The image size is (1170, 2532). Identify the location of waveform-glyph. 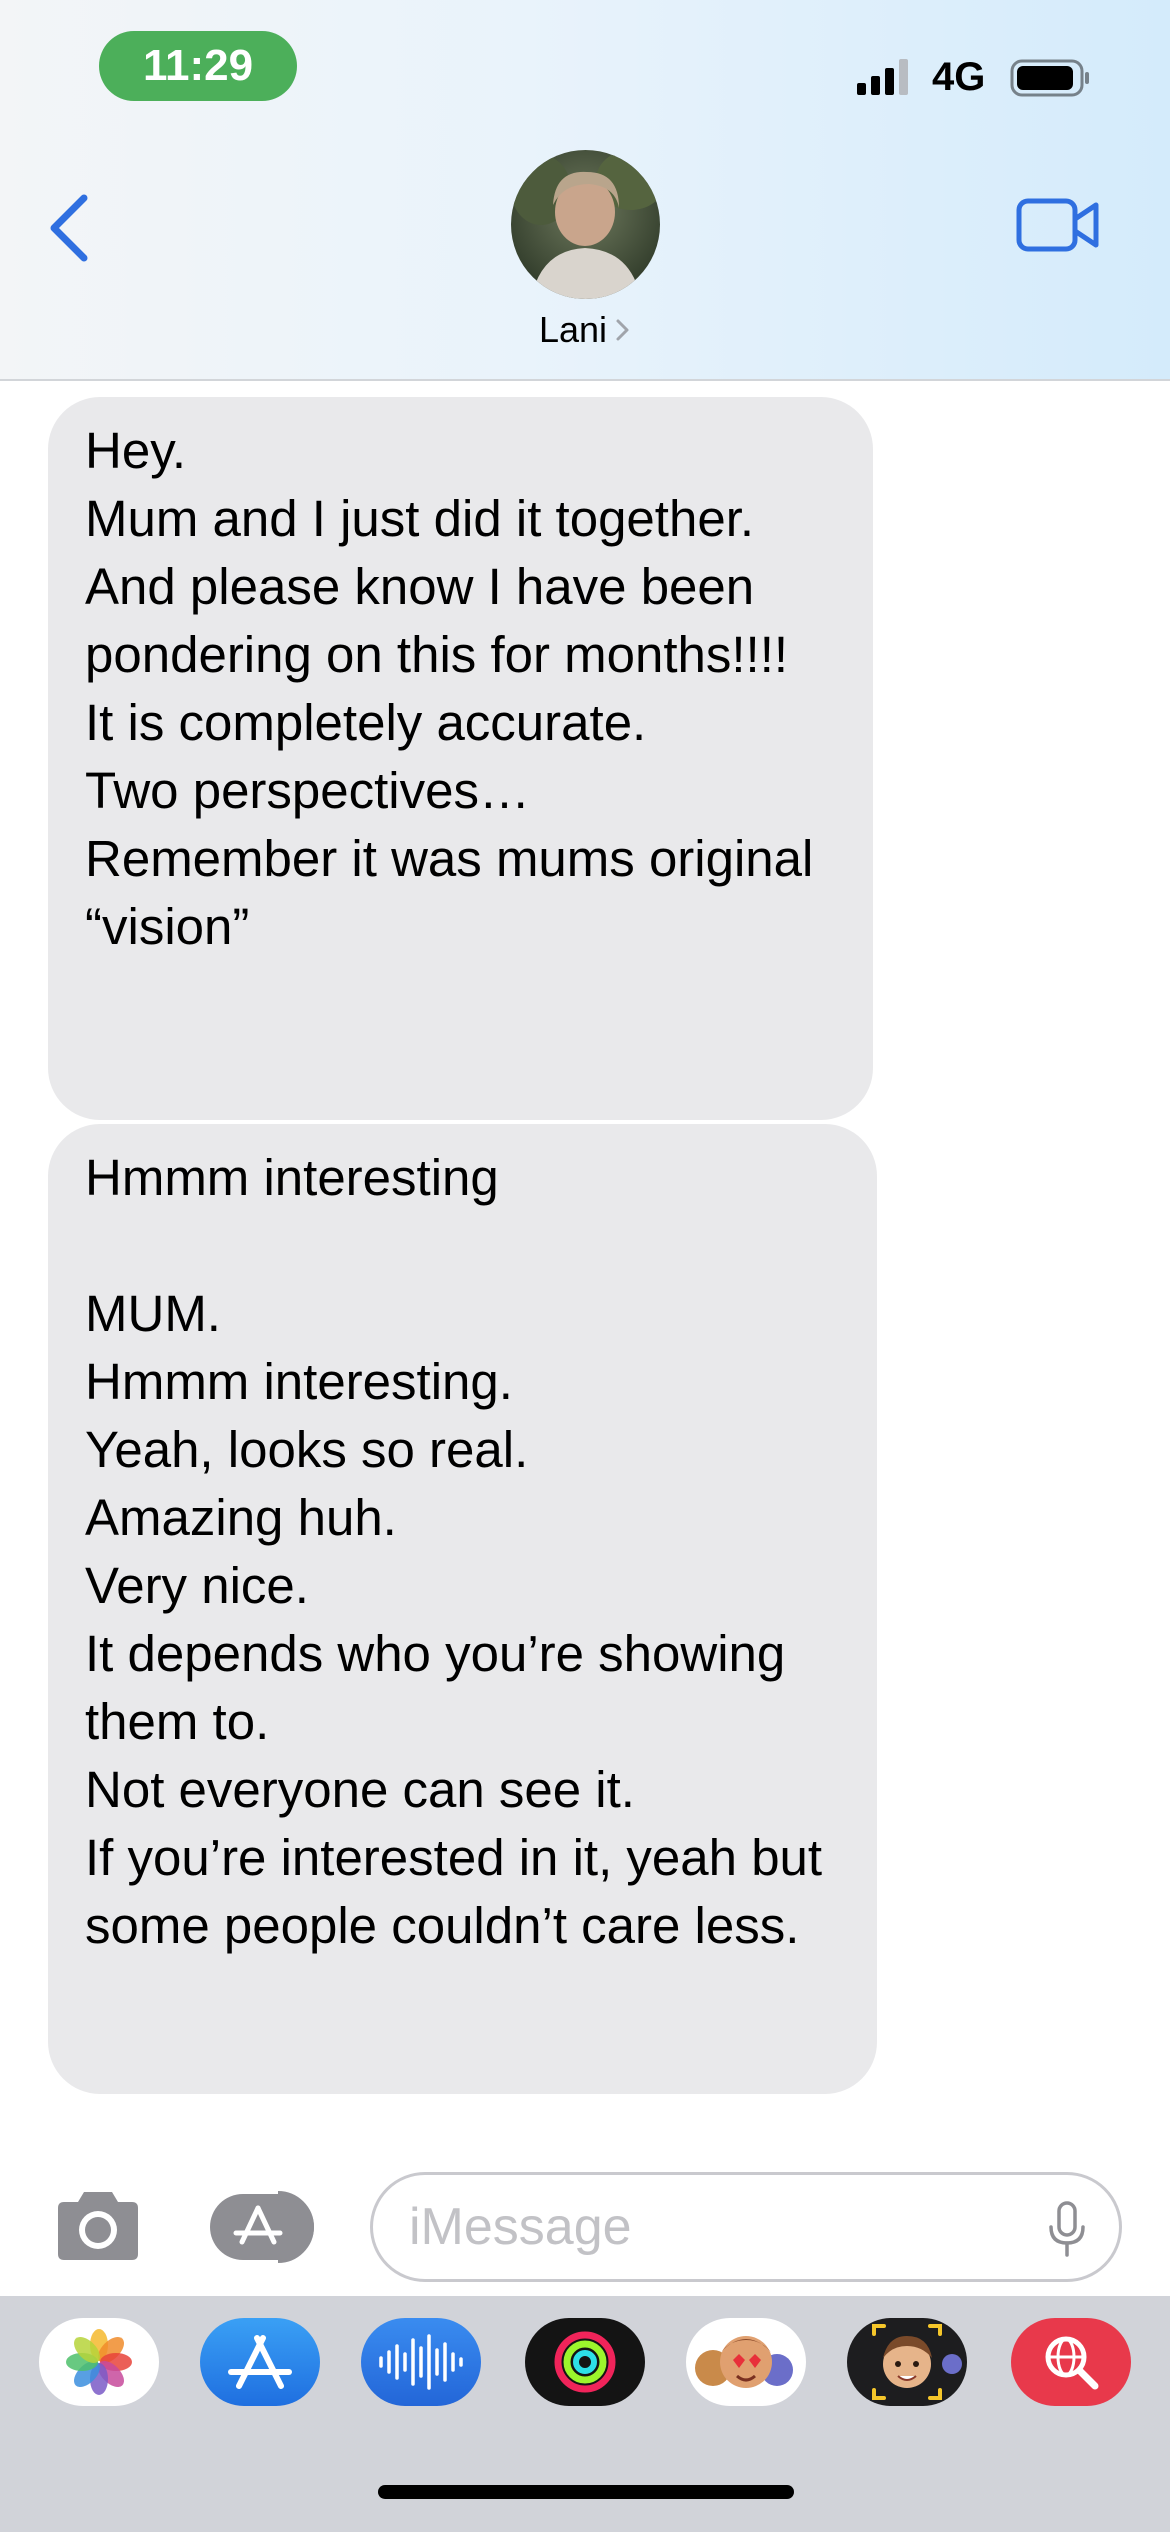
(421, 2362).